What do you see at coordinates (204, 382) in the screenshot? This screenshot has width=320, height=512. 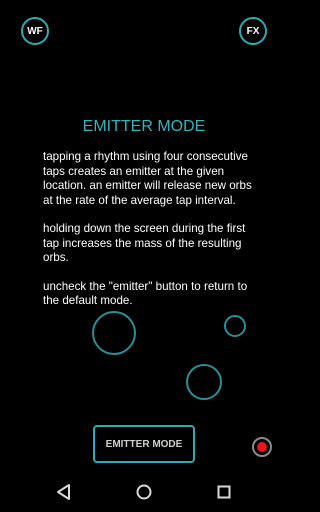 I see `orb` at bounding box center [204, 382].